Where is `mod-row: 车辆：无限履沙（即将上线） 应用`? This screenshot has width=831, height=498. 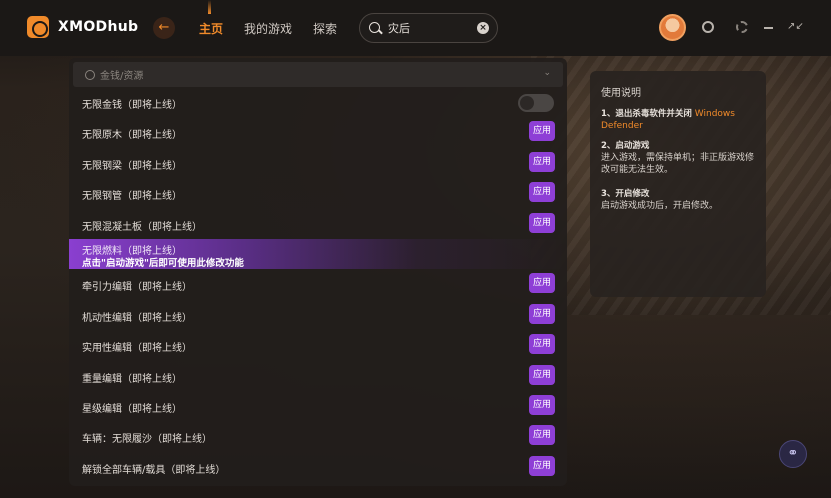
mod-row: 车辆：无限履沙（即将上线） 应用 is located at coordinates (318, 436).